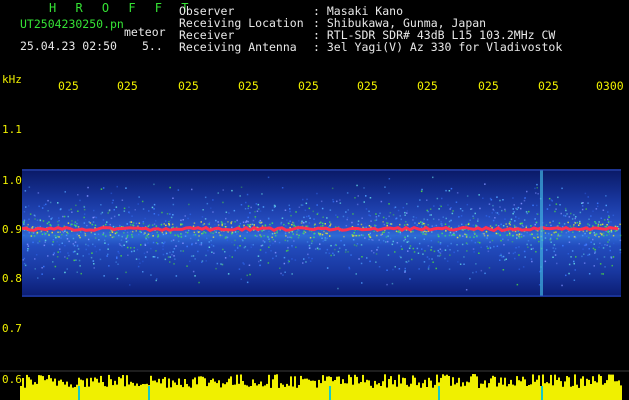  Describe the element at coordinates (149, 393) in the screenshot. I see `histogram-marker` at that location.